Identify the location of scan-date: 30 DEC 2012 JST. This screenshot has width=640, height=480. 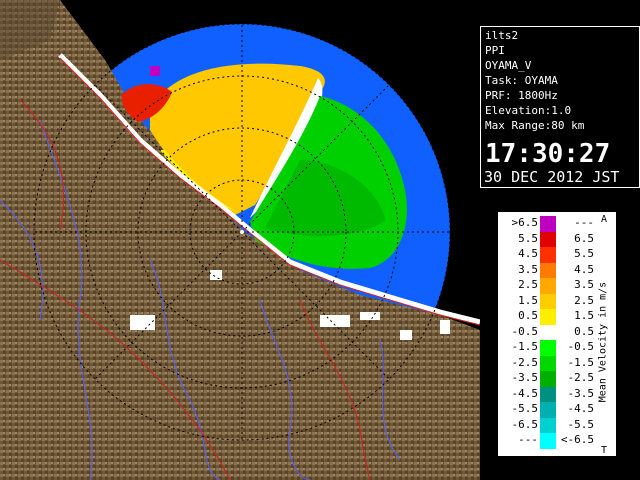
(552, 177).